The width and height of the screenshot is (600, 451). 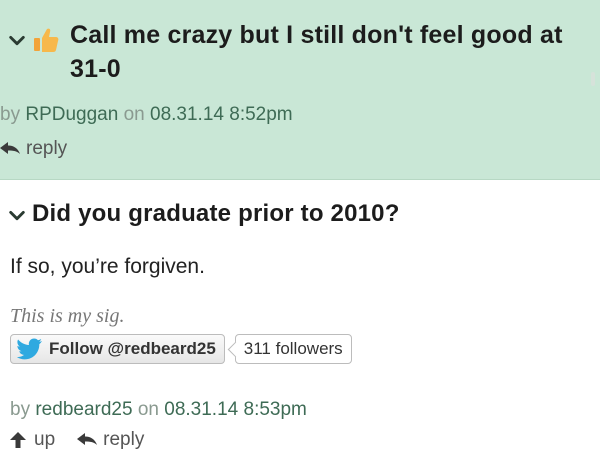 What do you see at coordinates (46, 40) in the screenshot?
I see `thumbs-up-icon` at bounding box center [46, 40].